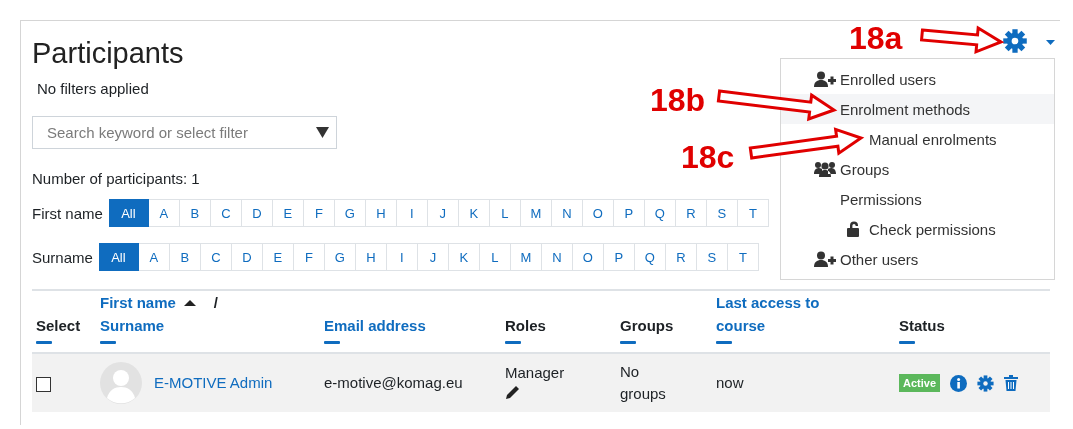 This screenshot has height=429, width=1073. Describe the element at coordinates (803, 382) in the screenshot. I see `last-access-cell: now` at that location.